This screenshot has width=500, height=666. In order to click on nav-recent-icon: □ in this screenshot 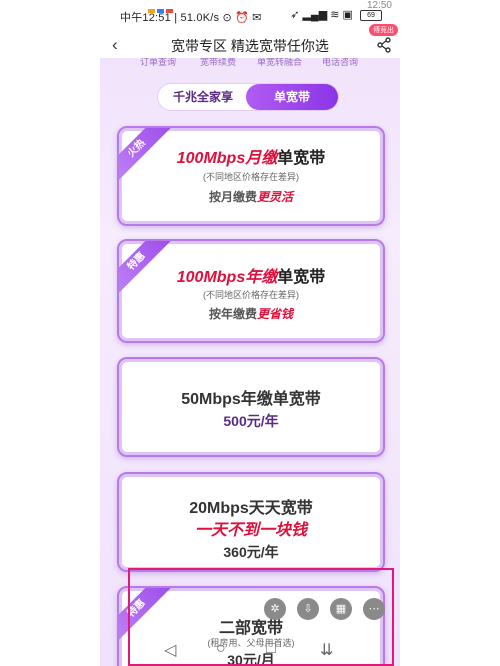, I will do `click(271, 649)`.